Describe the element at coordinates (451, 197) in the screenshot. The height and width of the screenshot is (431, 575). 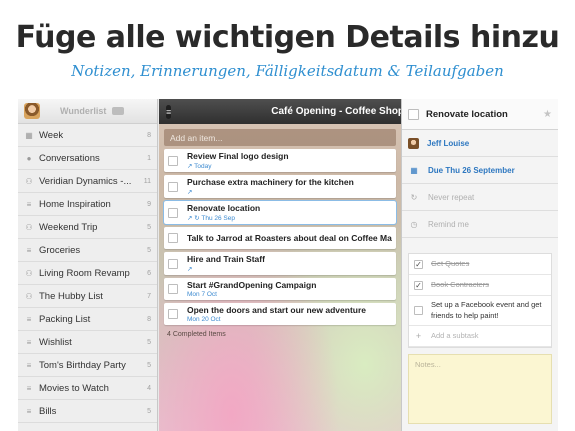
I see `repeat-label: Never repeat` at that location.